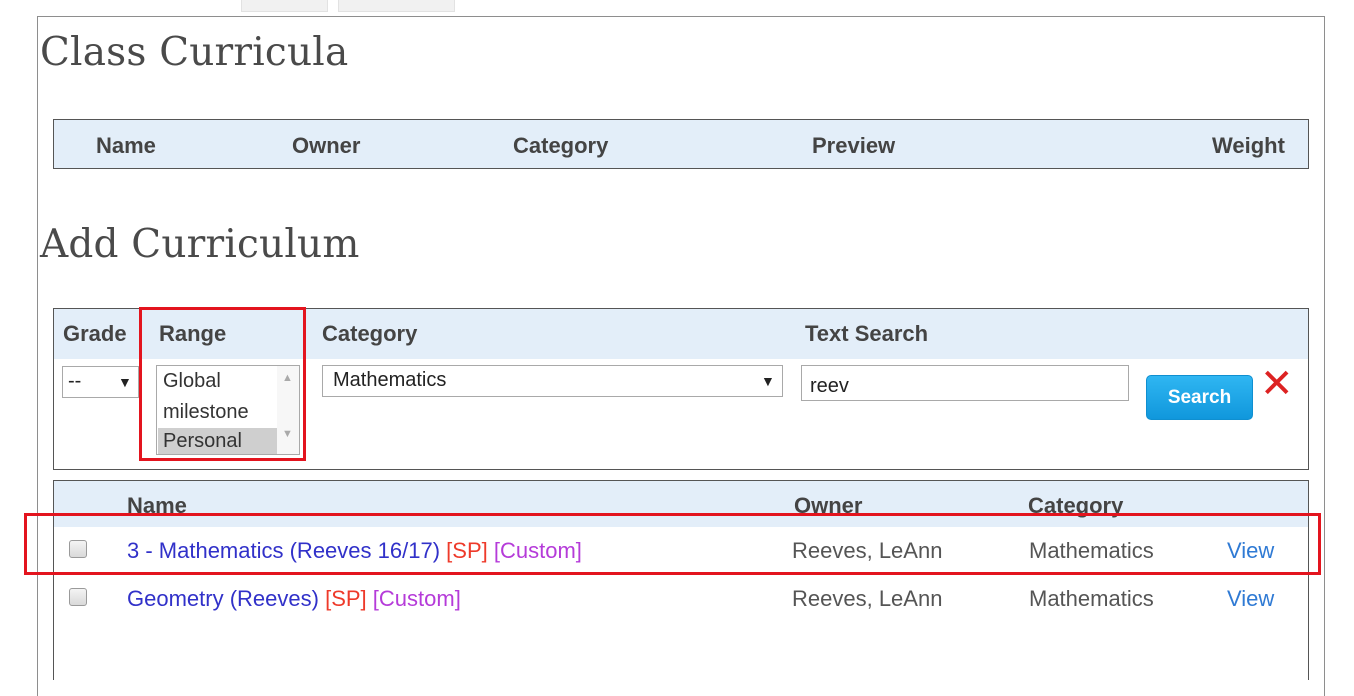  Describe the element at coordinates (867, 598) in the screenshot. I see `row-owner: Reeves, LeAnn` at that location.